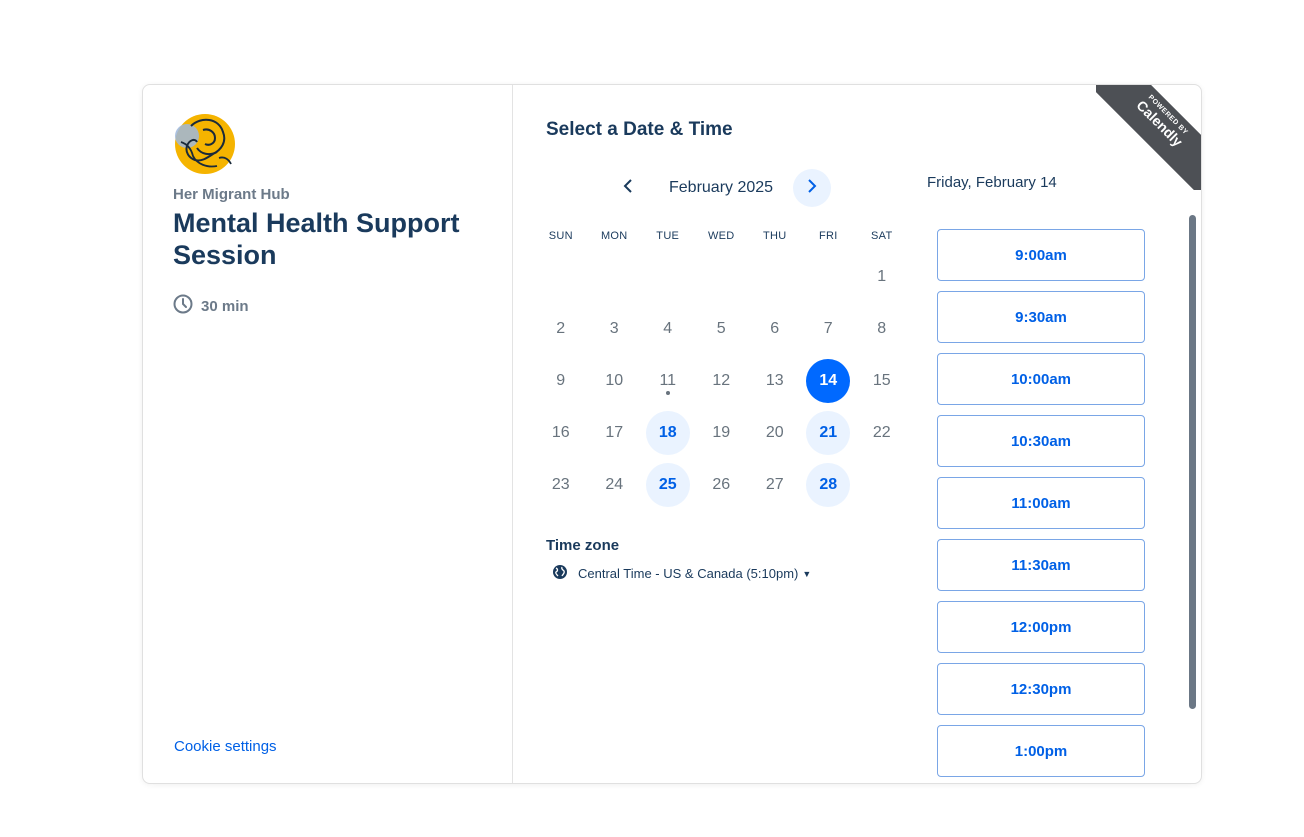  Describe the element at coordinates (668, 380) in the screenshot. I see `day-label: 11` at that location.